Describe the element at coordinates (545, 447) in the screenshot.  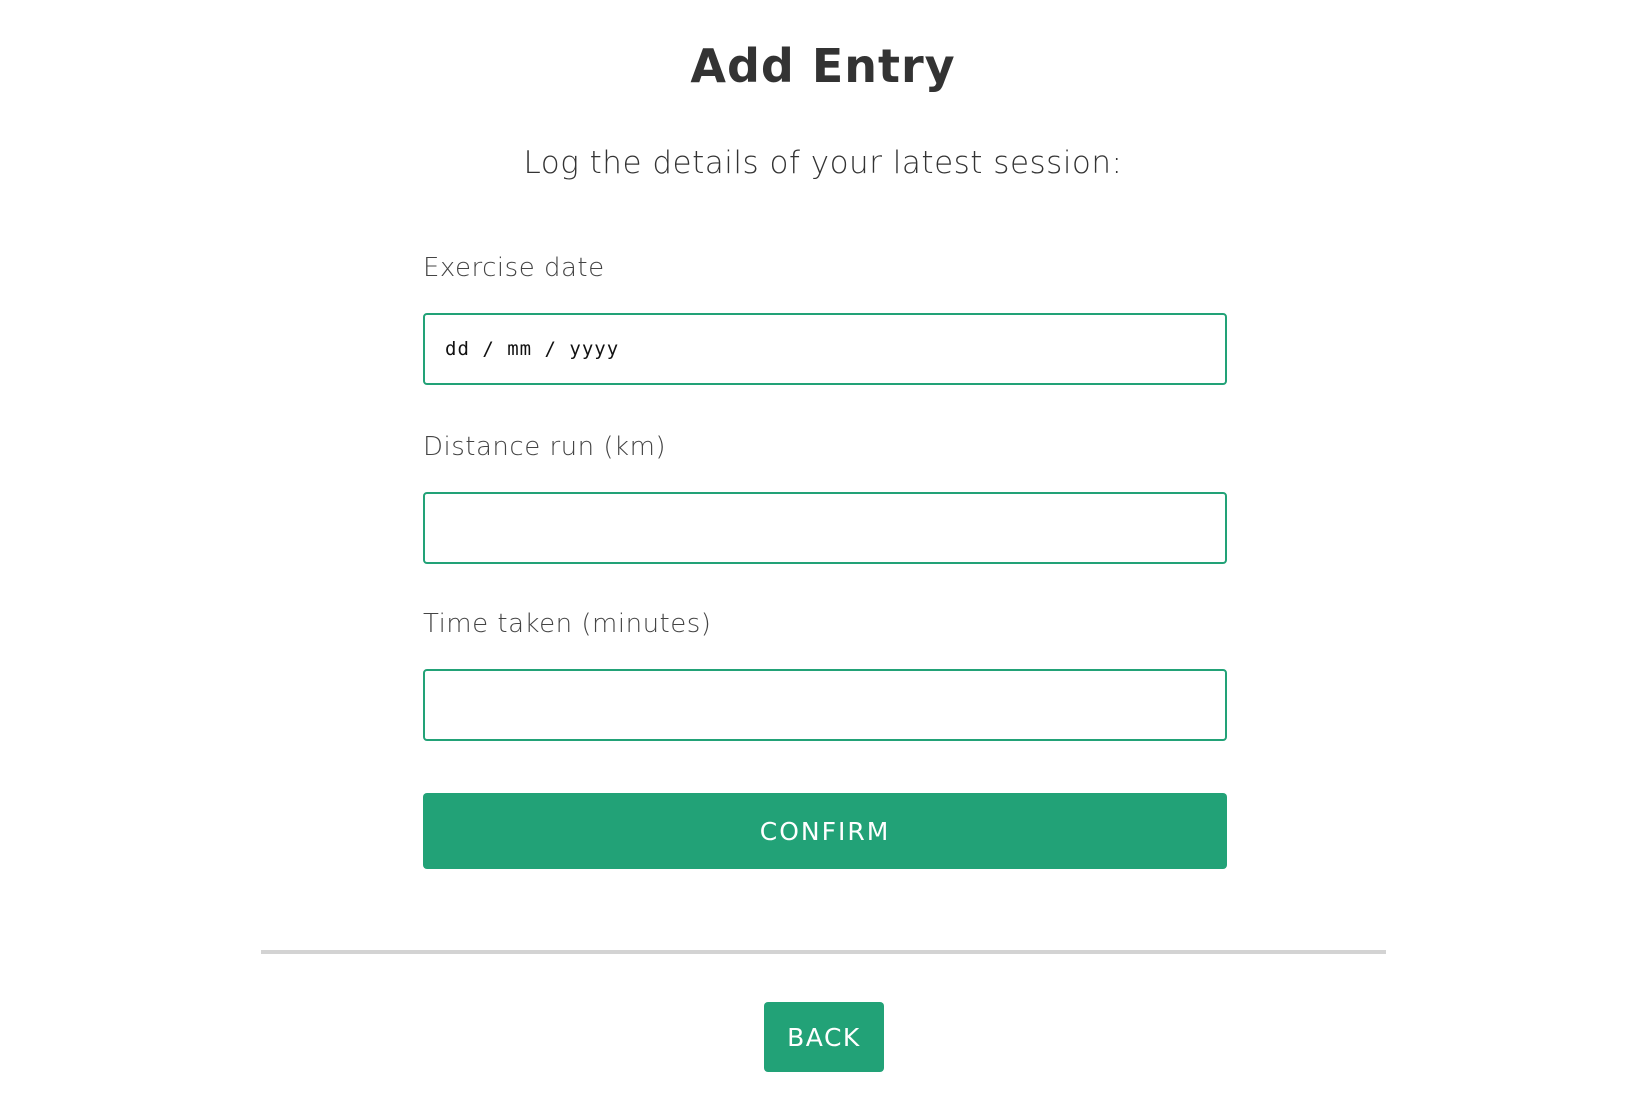
I see `distance-label: Distance run (km)` at that location.